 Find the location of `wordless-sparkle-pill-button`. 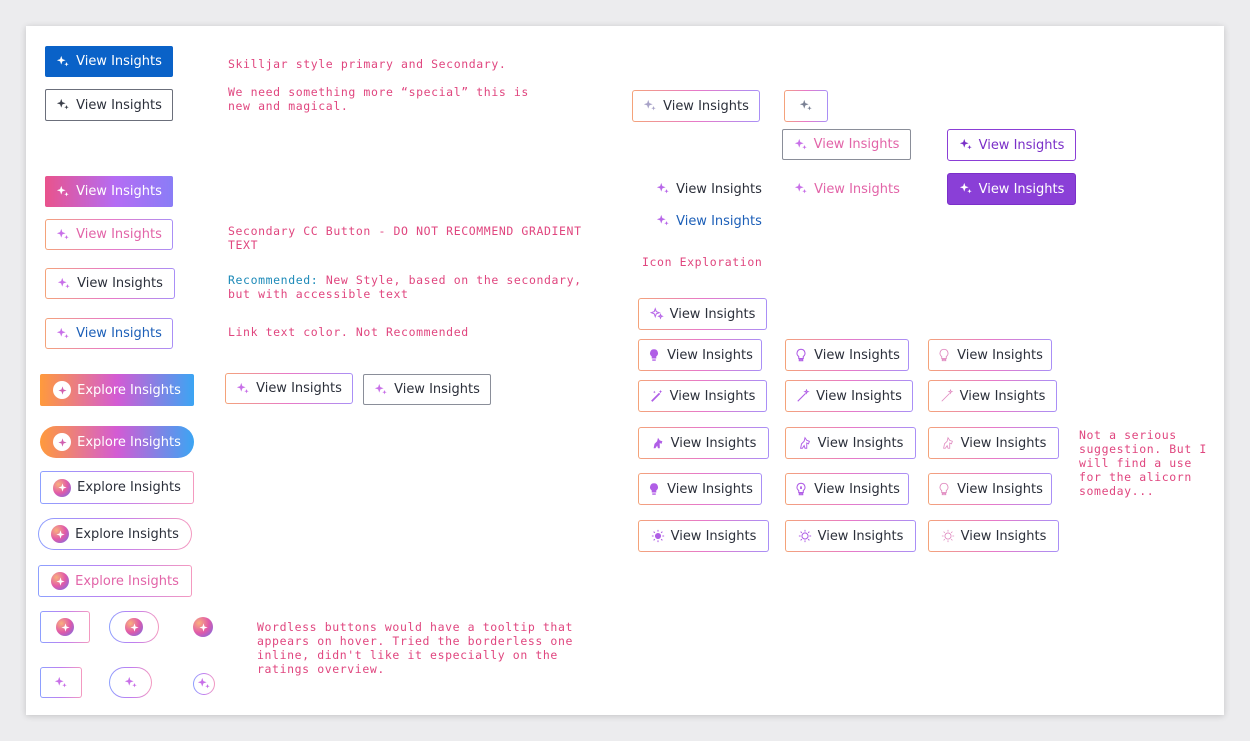

wordless-sparkle-pill-button is located at coordinates (130, 682).